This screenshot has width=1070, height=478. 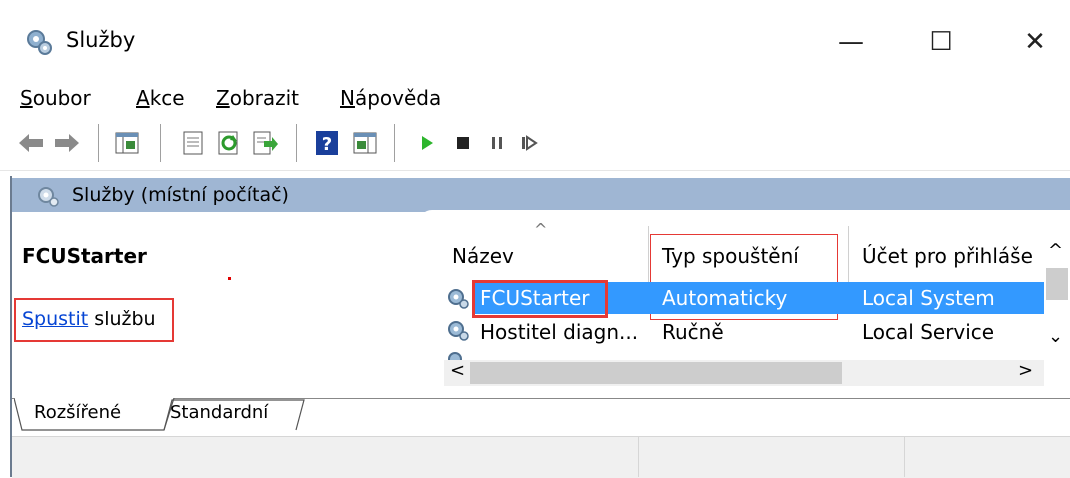 What do you see at coordinates (928, 332) in the screenshot?
I see `logon-account-cell: Local Service` at bounding box center [928, 332].